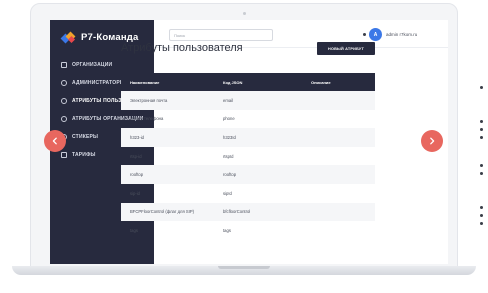 The width and height of the screenshot is (488, 293). Describe the element at coordinates (229, 119) in the screenshot. I see `cell-json-code: phone` at that location.